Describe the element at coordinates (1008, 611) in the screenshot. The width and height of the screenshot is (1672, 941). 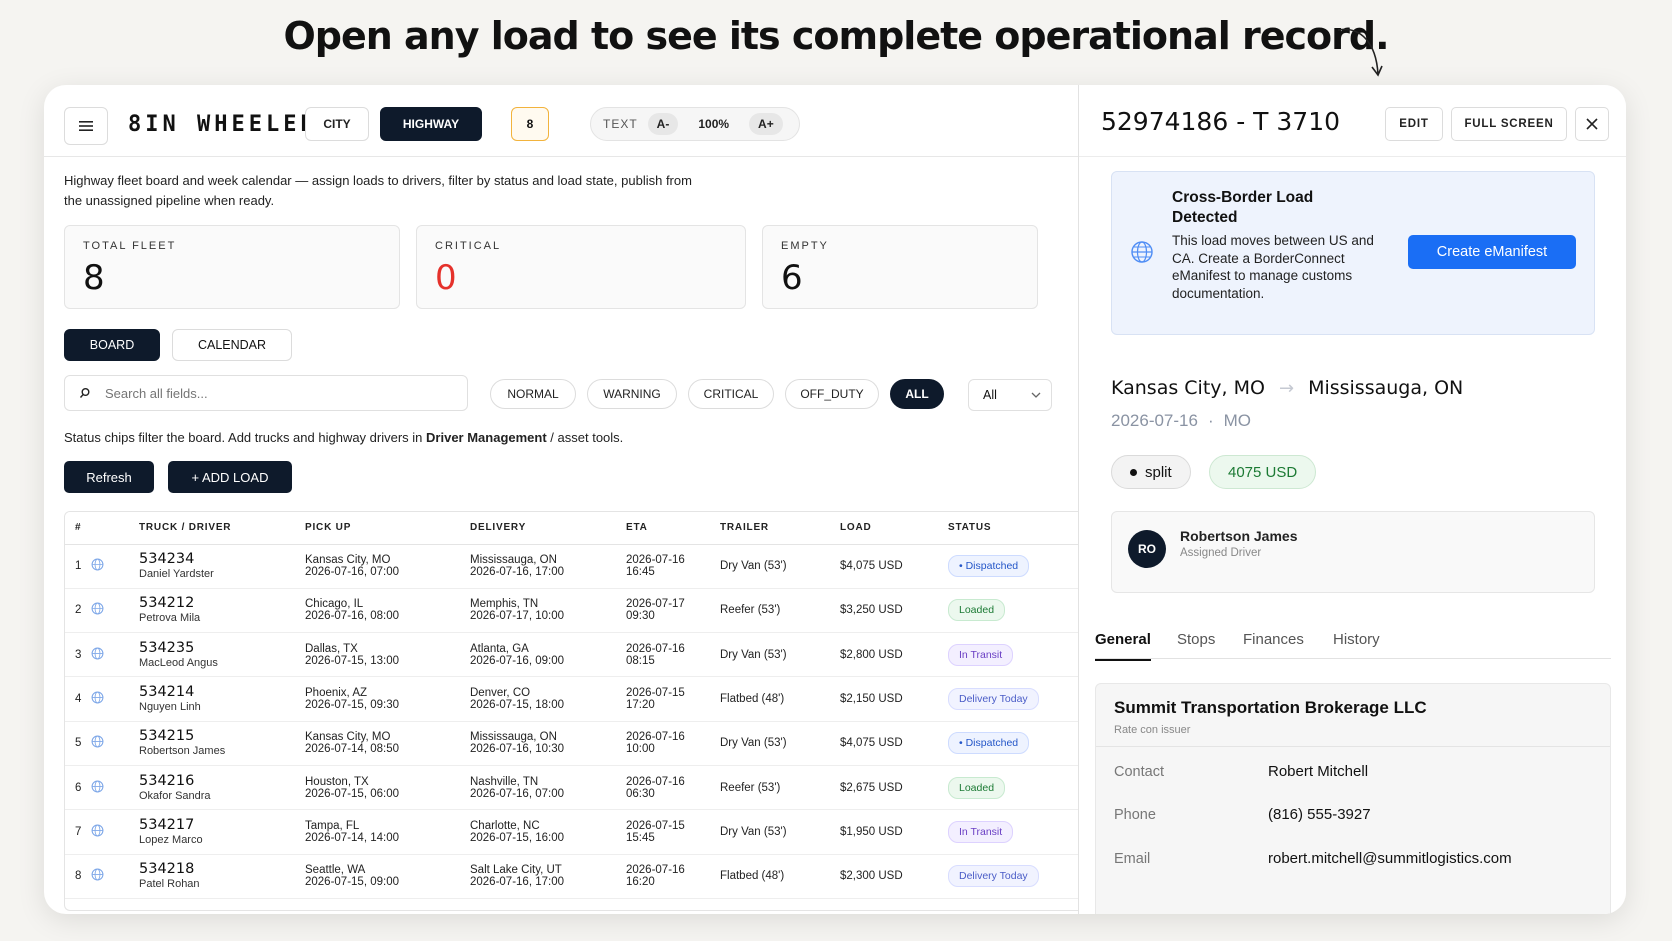
I see `status-cell: Loaded` at that location.